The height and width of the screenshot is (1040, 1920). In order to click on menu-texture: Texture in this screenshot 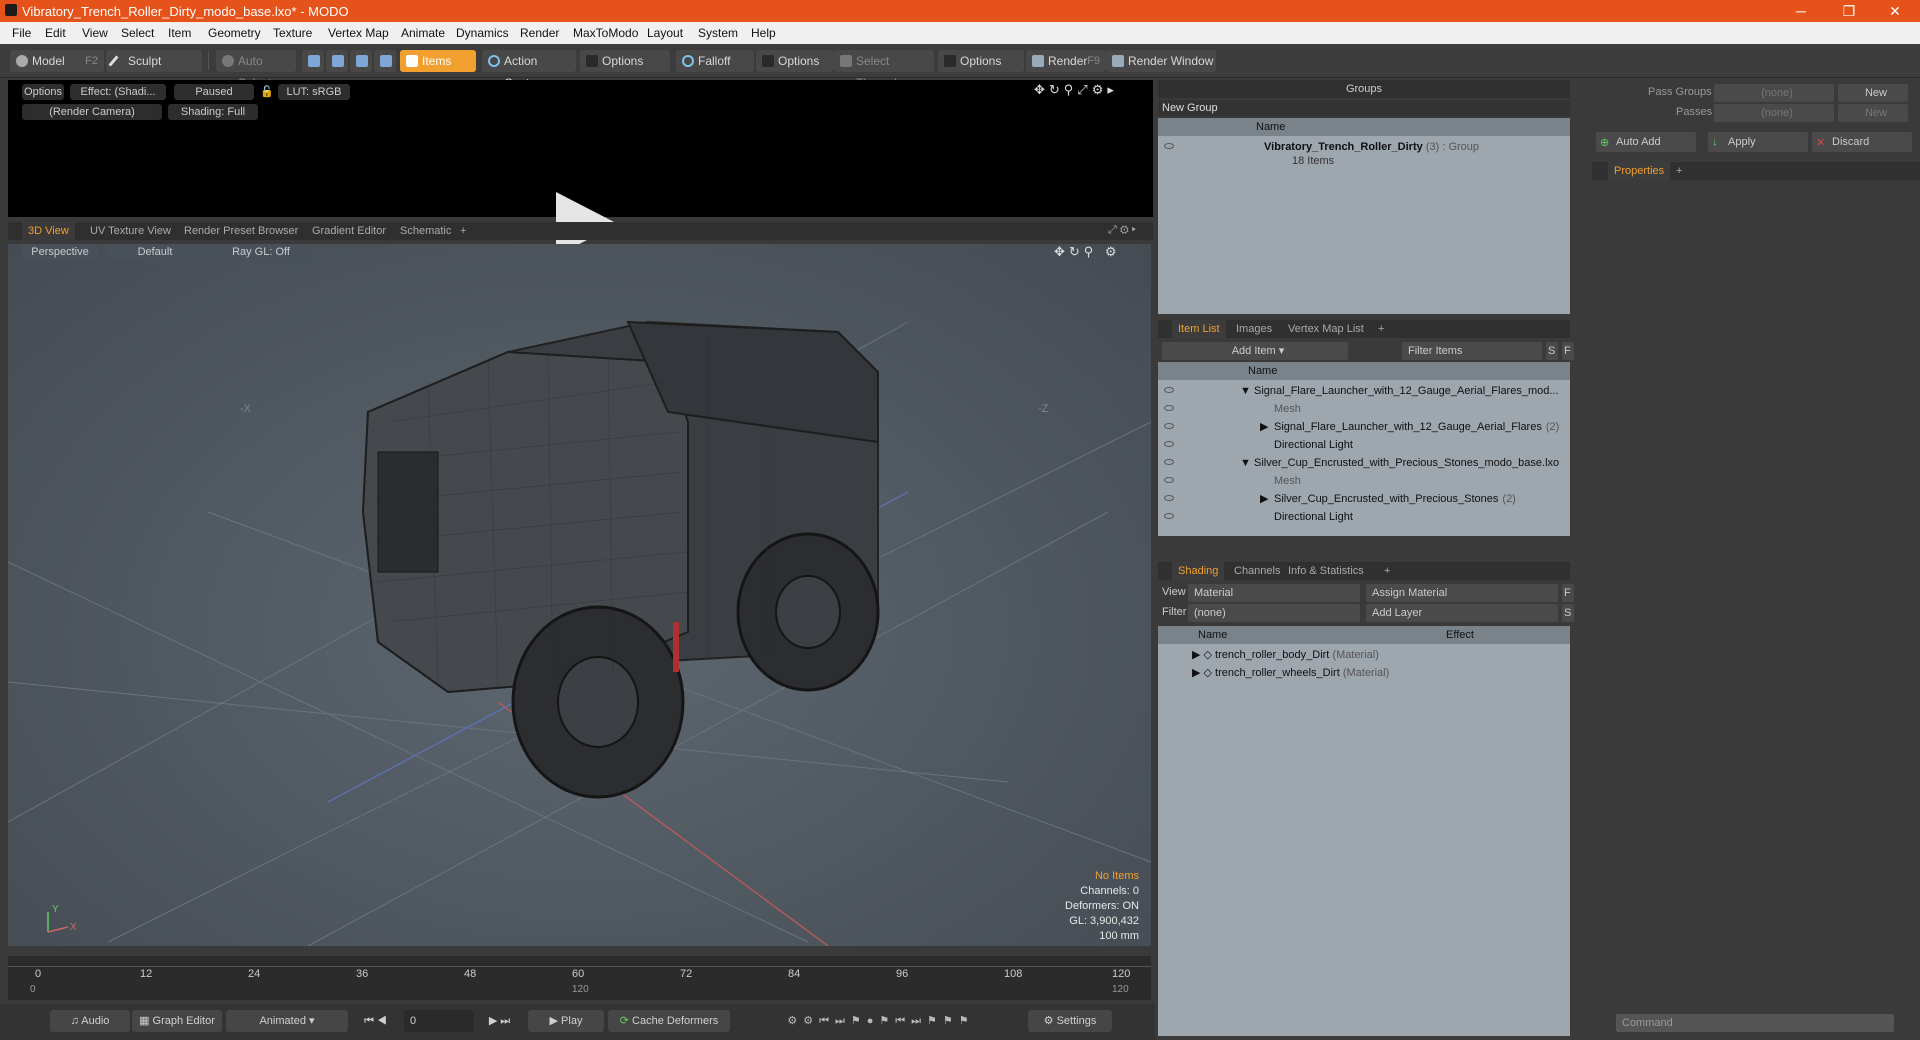, I will do `click(292, 33)`.